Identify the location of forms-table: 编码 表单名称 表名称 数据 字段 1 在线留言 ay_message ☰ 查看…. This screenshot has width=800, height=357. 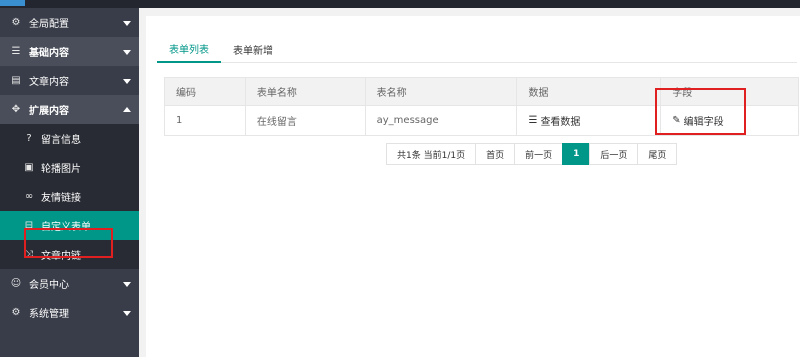
(481, 106).